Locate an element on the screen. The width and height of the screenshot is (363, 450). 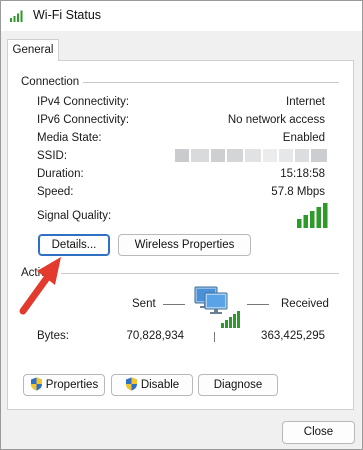
ipv4-value: Internet is located at coordinates (305, 102).